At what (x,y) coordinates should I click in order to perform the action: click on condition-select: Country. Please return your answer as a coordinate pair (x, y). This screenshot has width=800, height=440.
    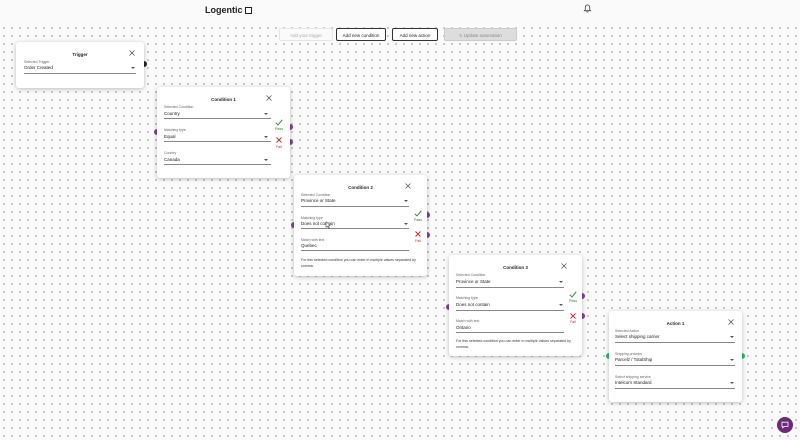
    Looking at the image, I should click on (172, 113).